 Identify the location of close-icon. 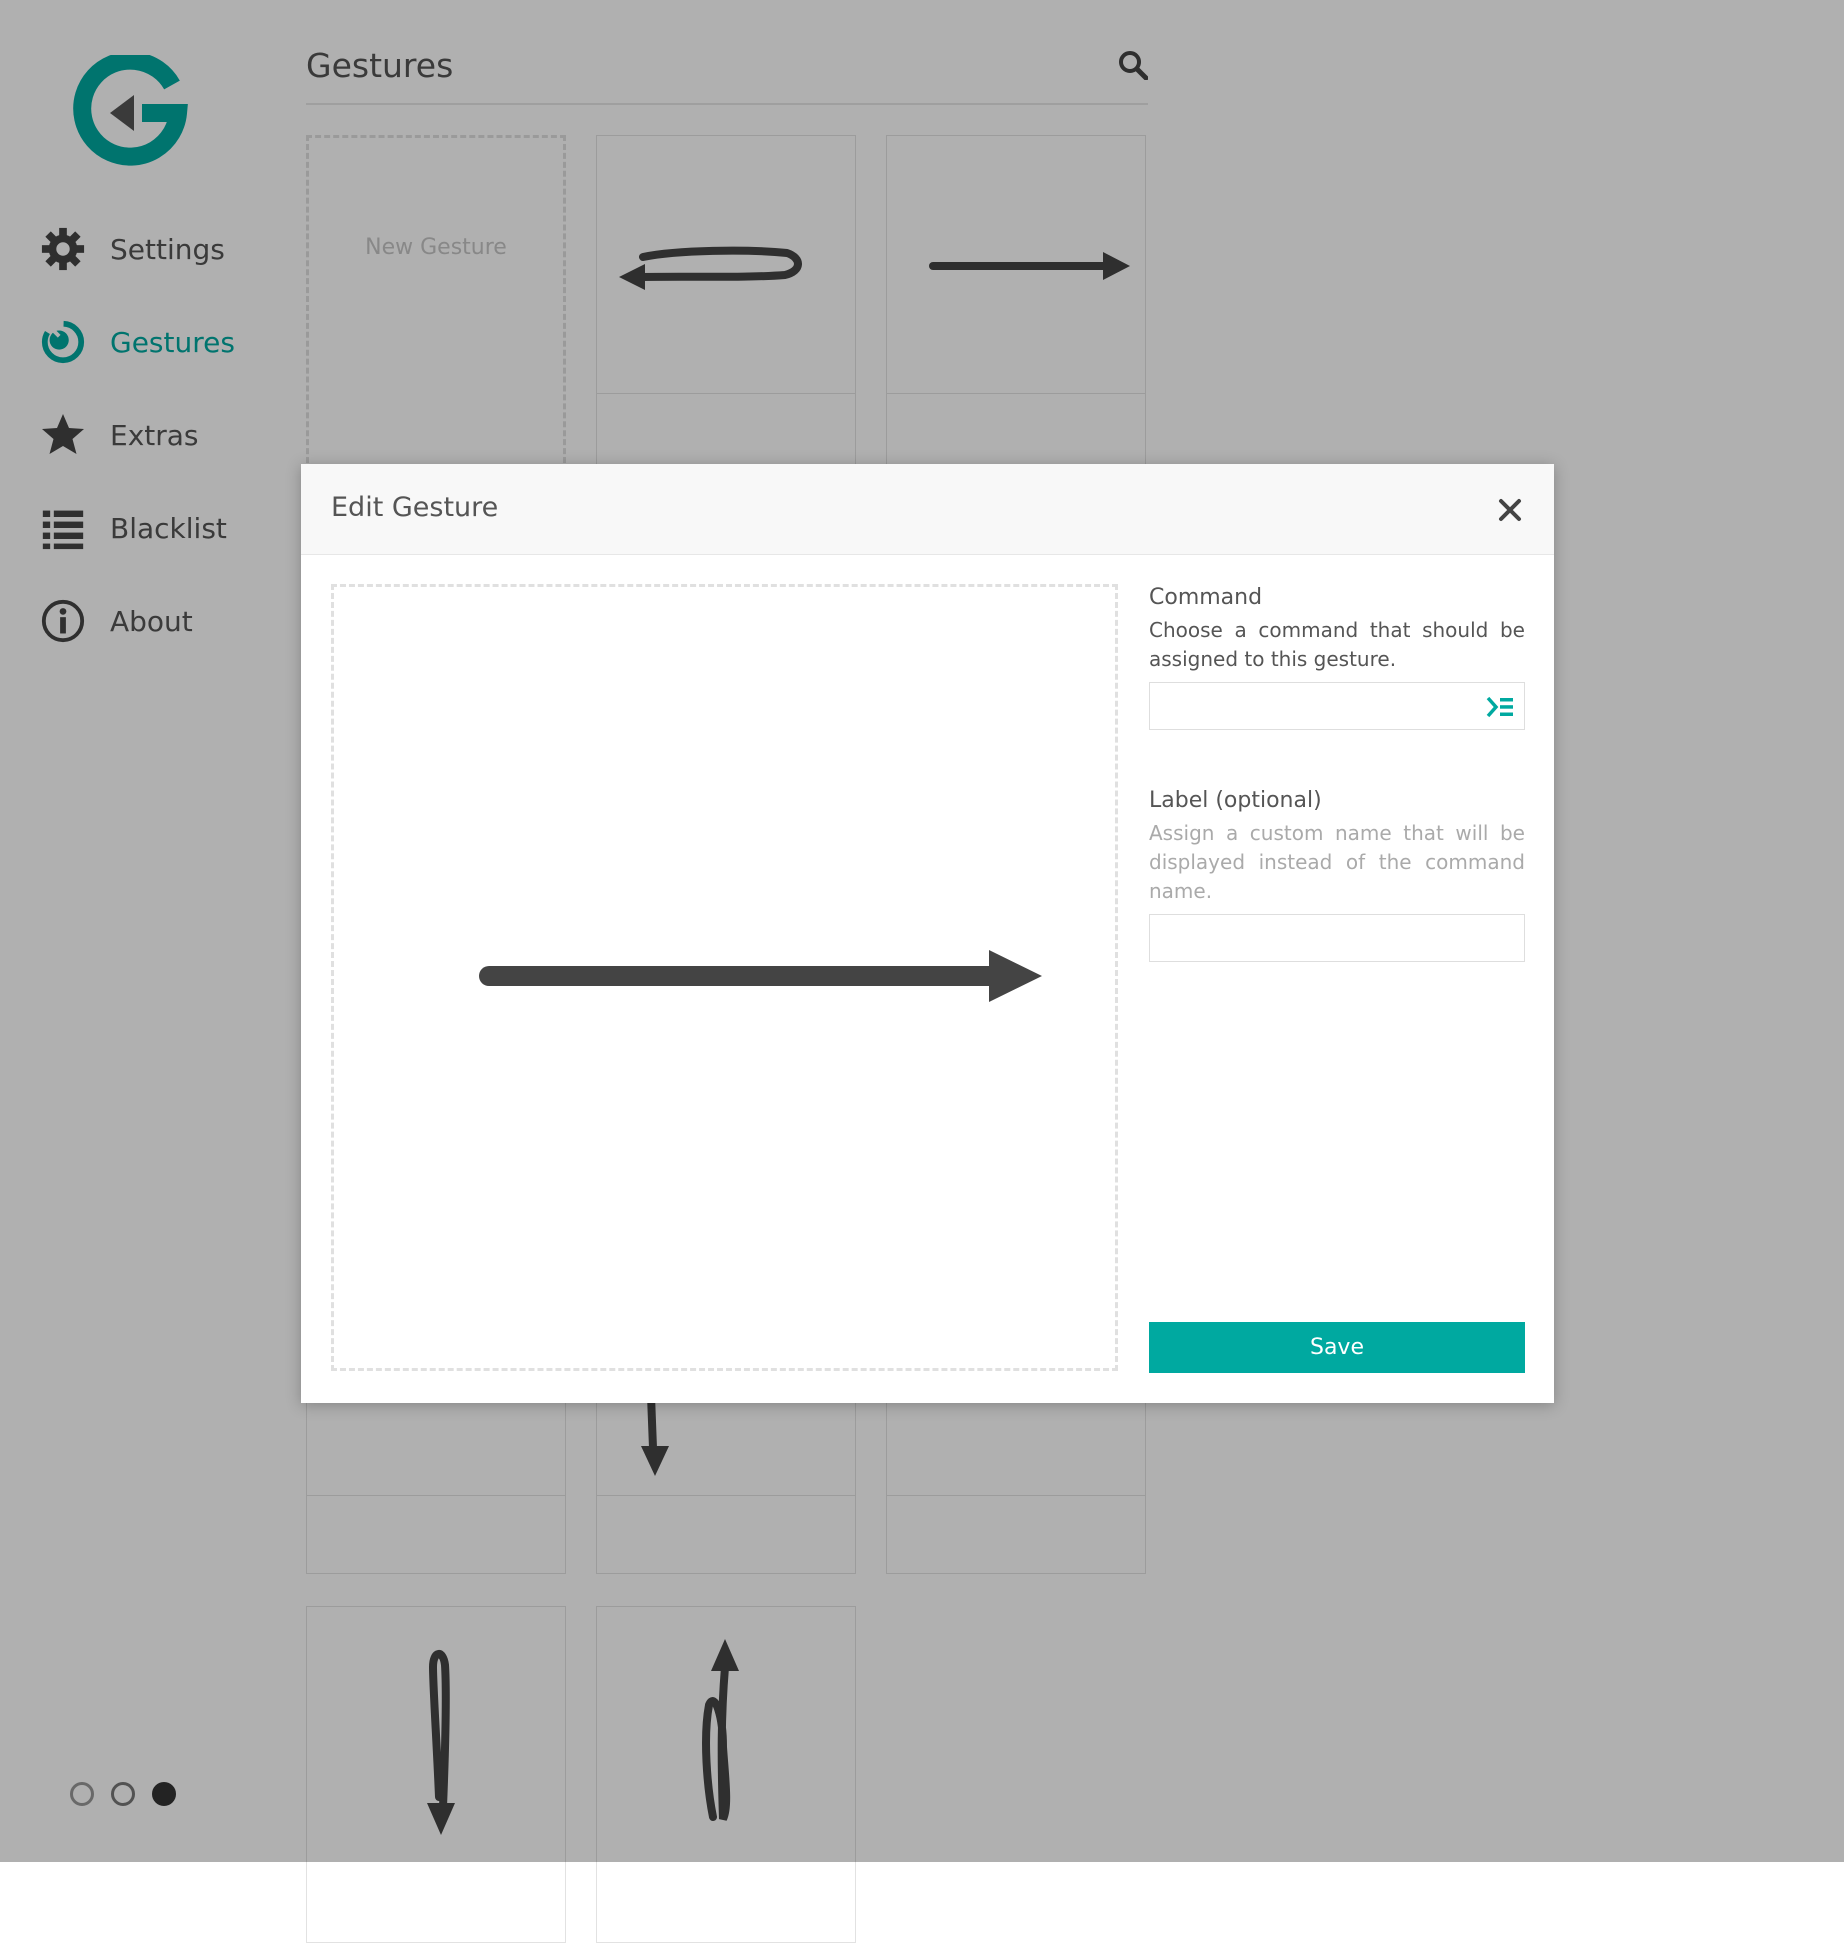
(1510, 510).